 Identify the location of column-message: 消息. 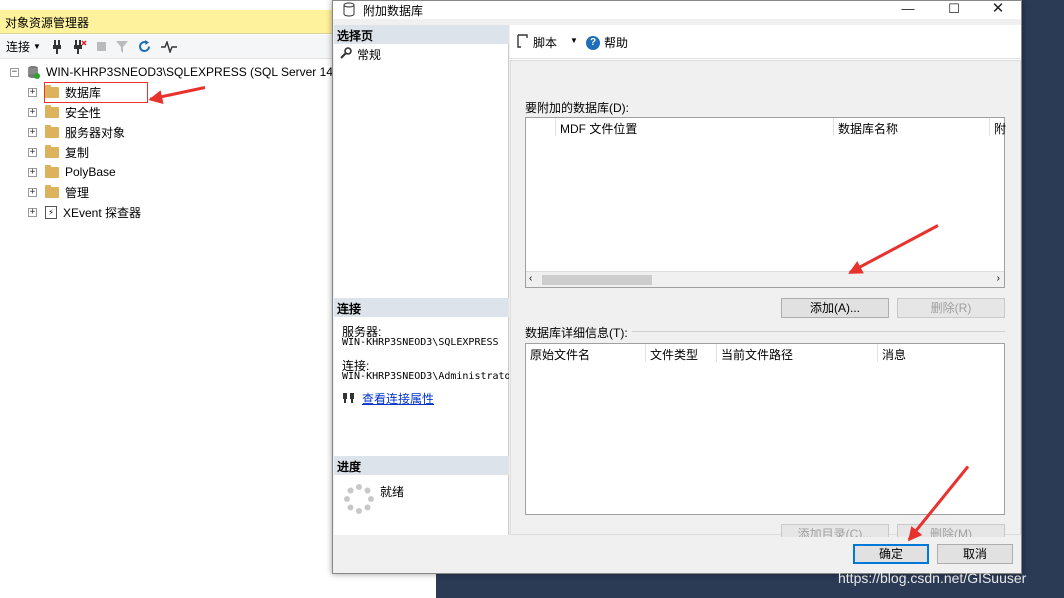
(942, 353).